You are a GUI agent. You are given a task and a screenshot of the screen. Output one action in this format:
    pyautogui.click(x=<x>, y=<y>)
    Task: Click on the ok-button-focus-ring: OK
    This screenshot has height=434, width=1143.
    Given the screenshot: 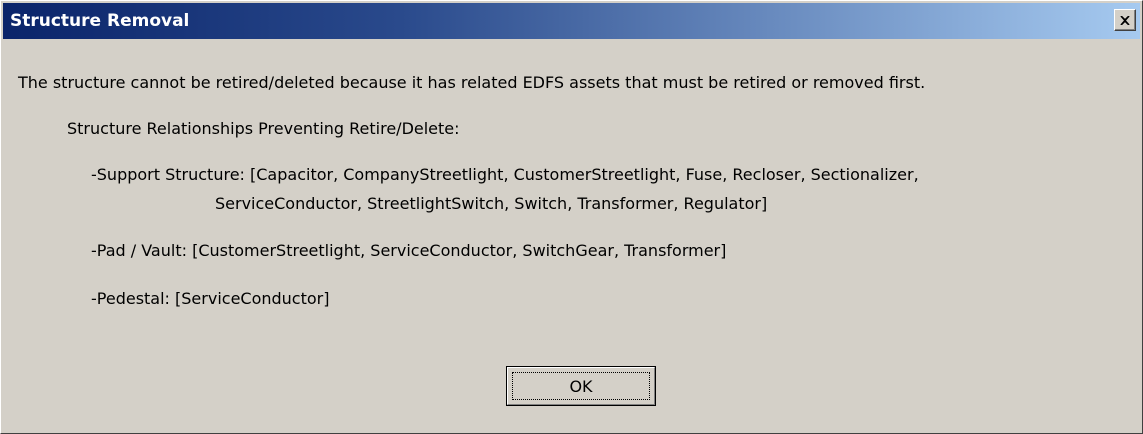 What is the action you would take?
    pyautogui.click(x=581, y=386)
    